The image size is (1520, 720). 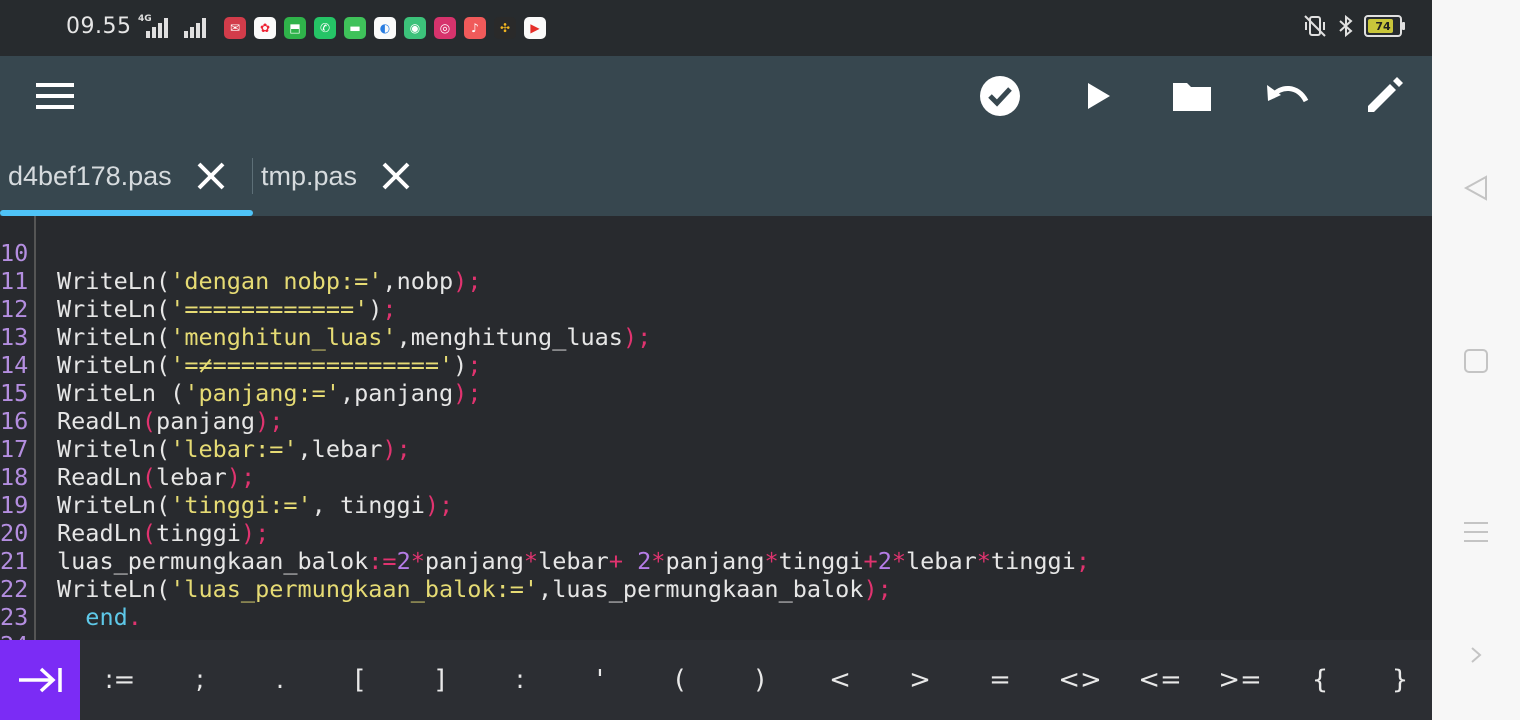 I want to click on compile-button, so click(x=1000, y=96).